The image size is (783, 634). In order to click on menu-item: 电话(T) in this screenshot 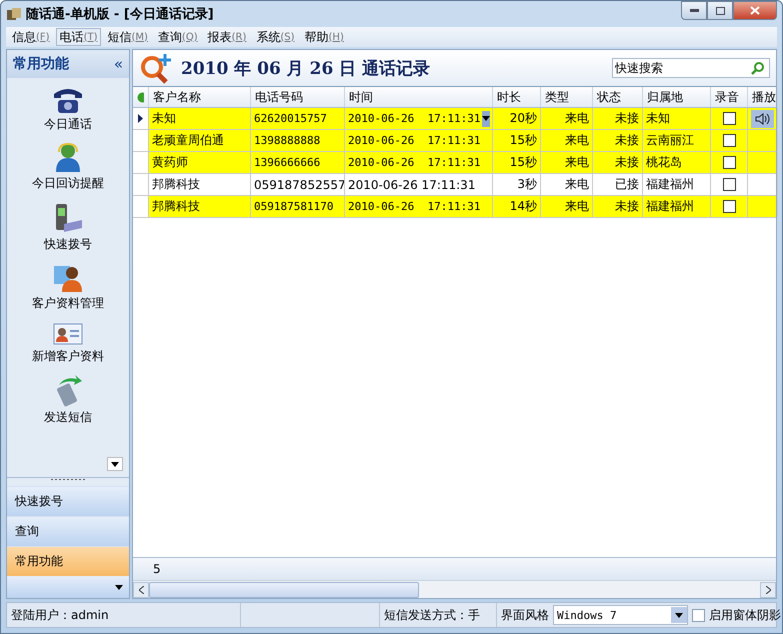, I will do `click(79, 37)`.